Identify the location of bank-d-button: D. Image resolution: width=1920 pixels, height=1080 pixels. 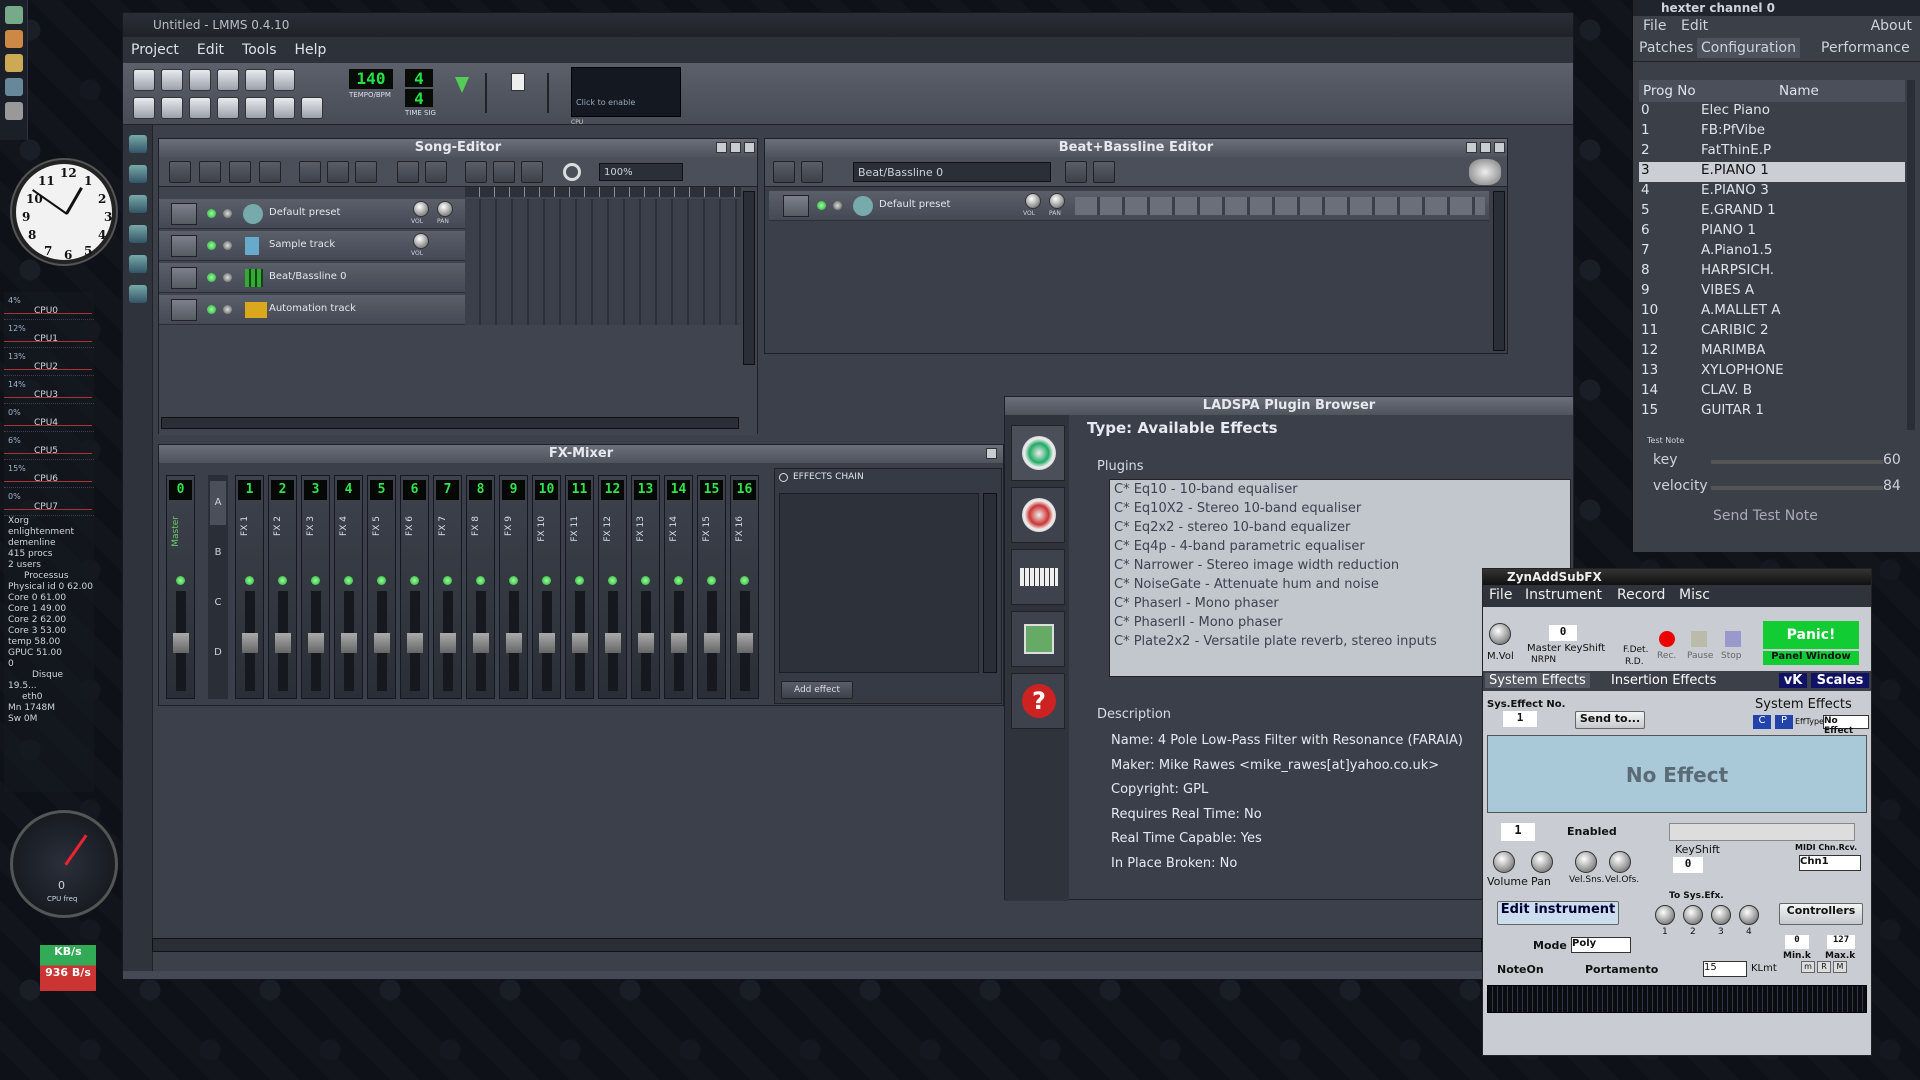
(218, 653).